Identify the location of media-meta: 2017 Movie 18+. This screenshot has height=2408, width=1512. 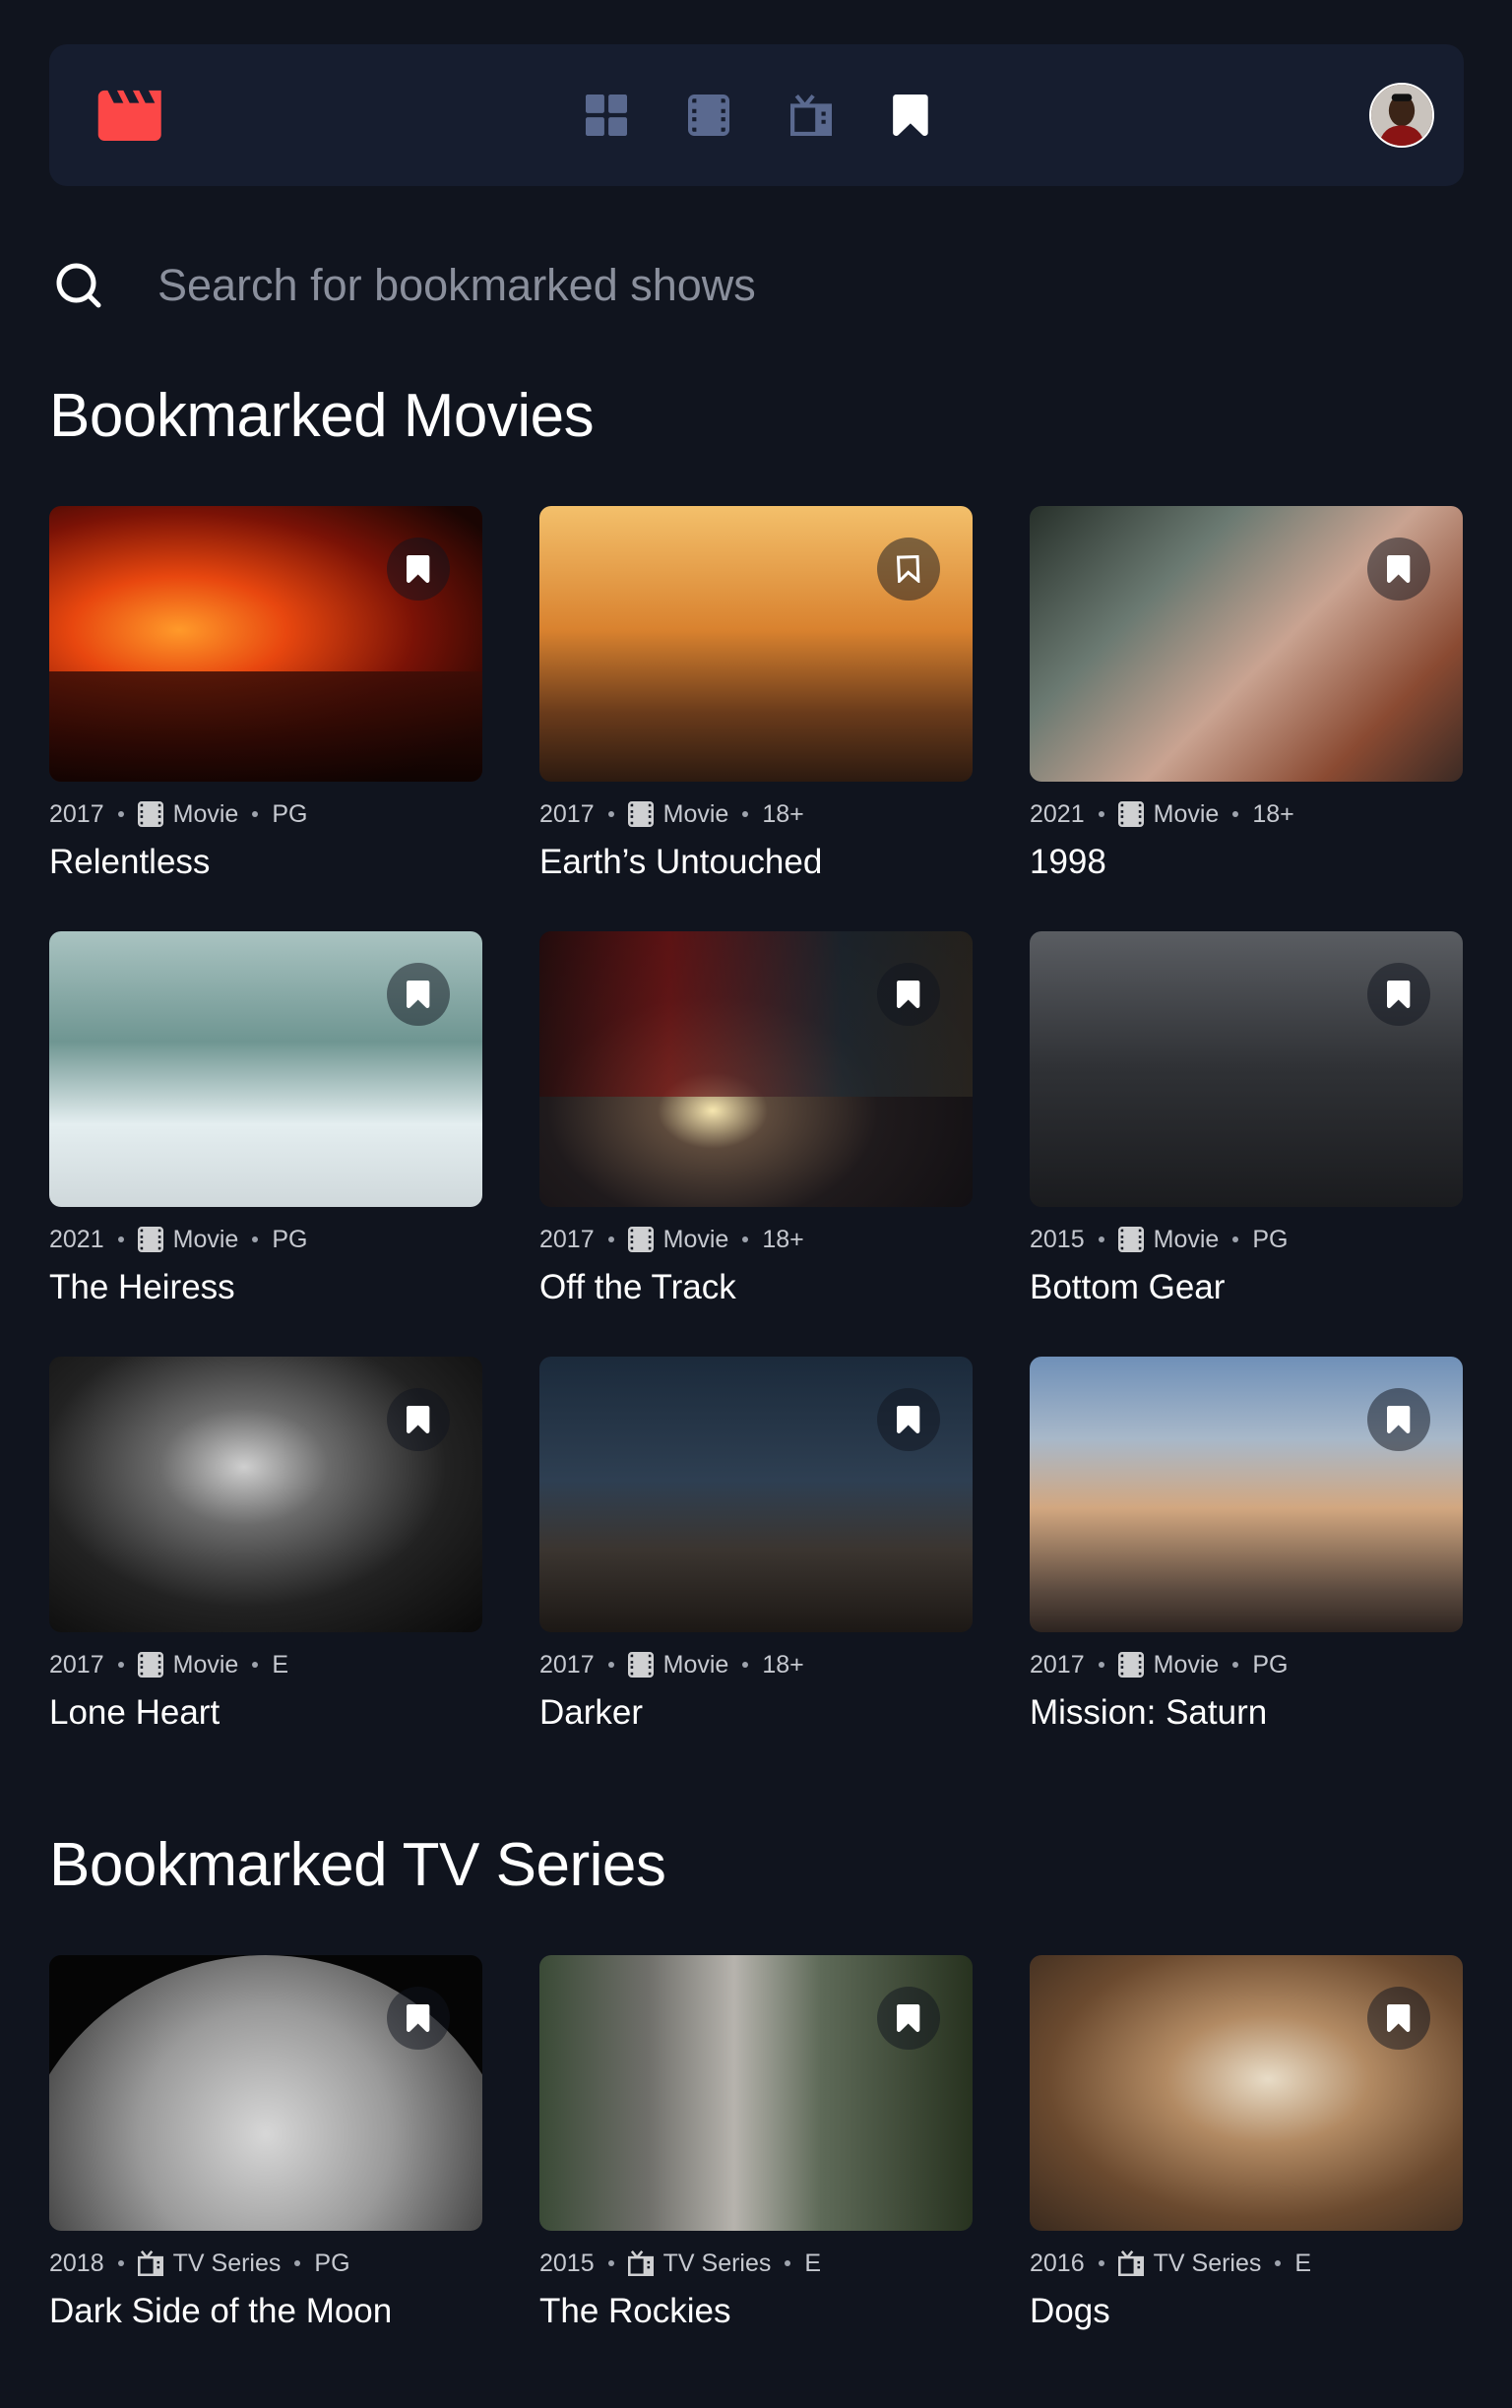
(756, 1239).